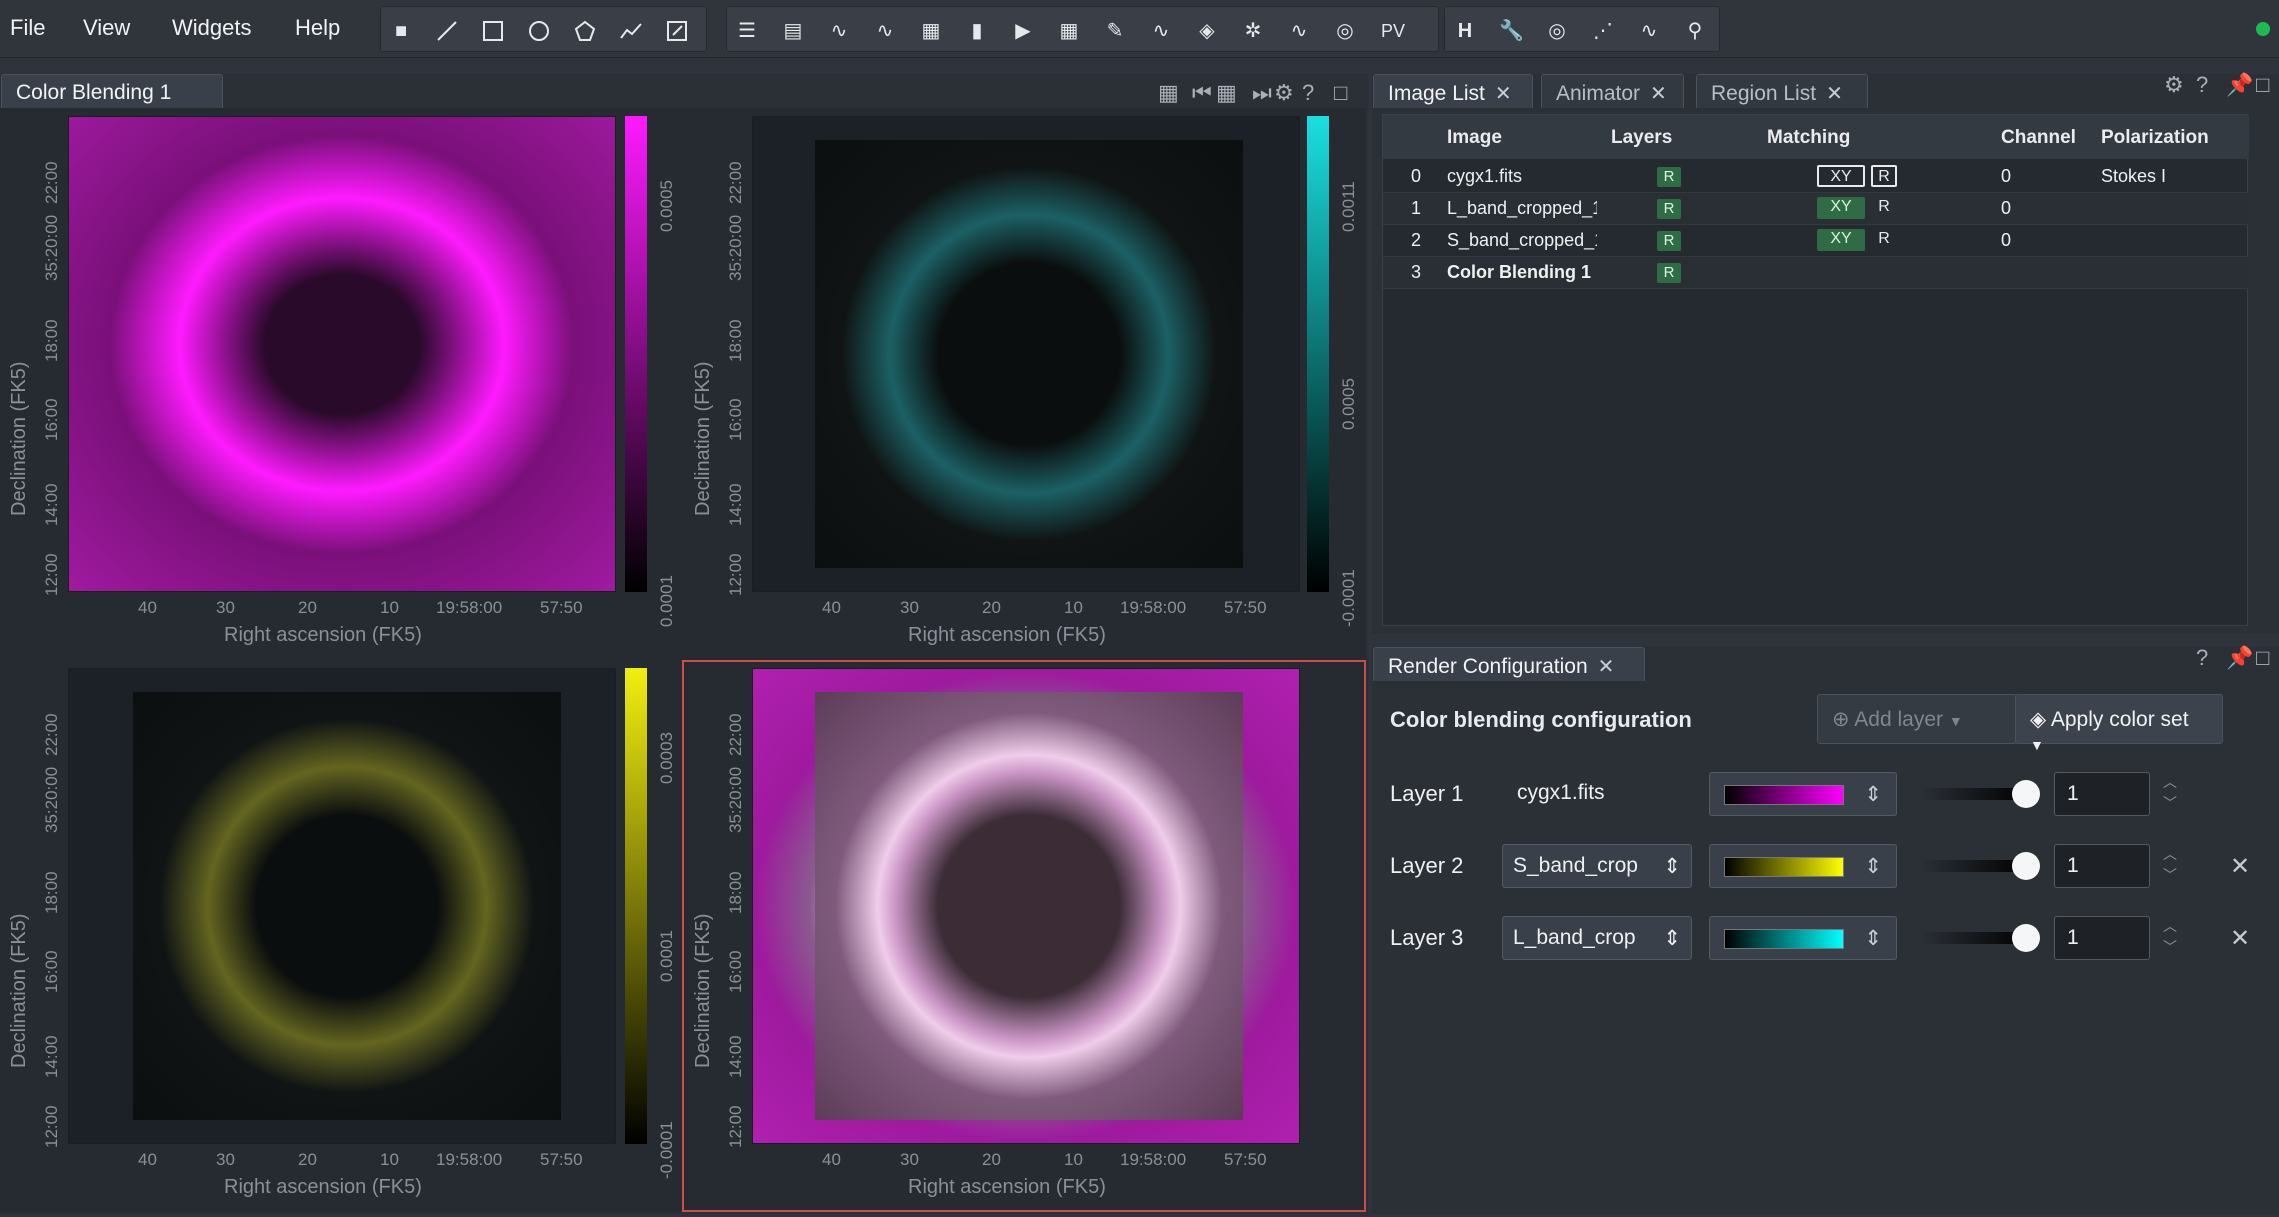  What do you see at coordinates (1207, 31) in the screenshot?
I see `layers-icon: ◈` at bounding box center [1207, 31].